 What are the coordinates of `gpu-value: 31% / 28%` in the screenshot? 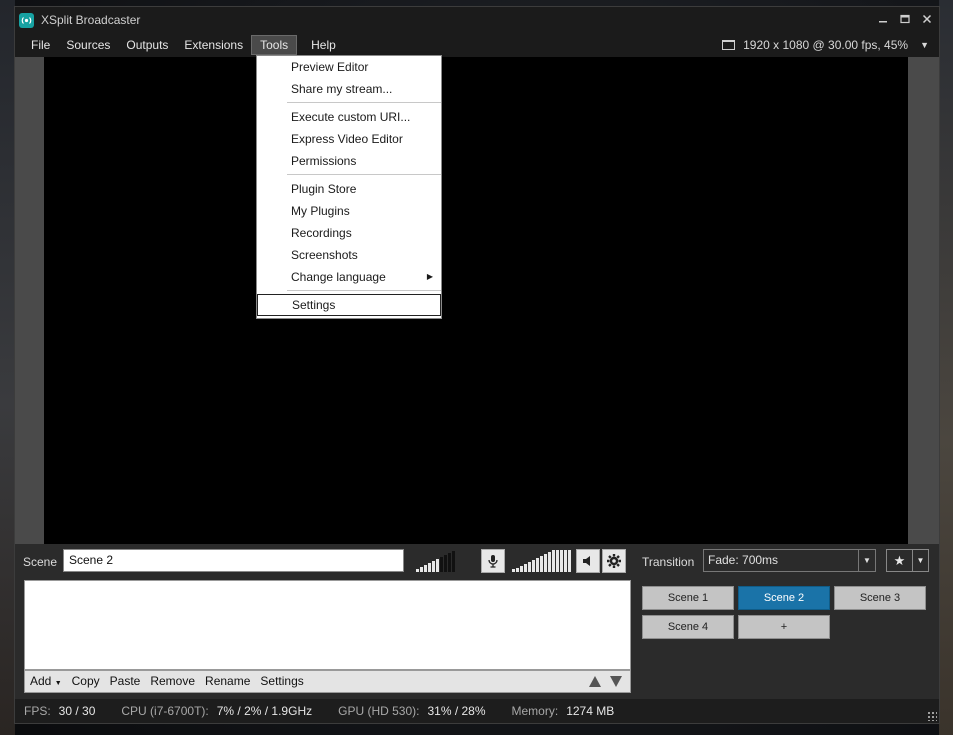 It's located at (456, 711).